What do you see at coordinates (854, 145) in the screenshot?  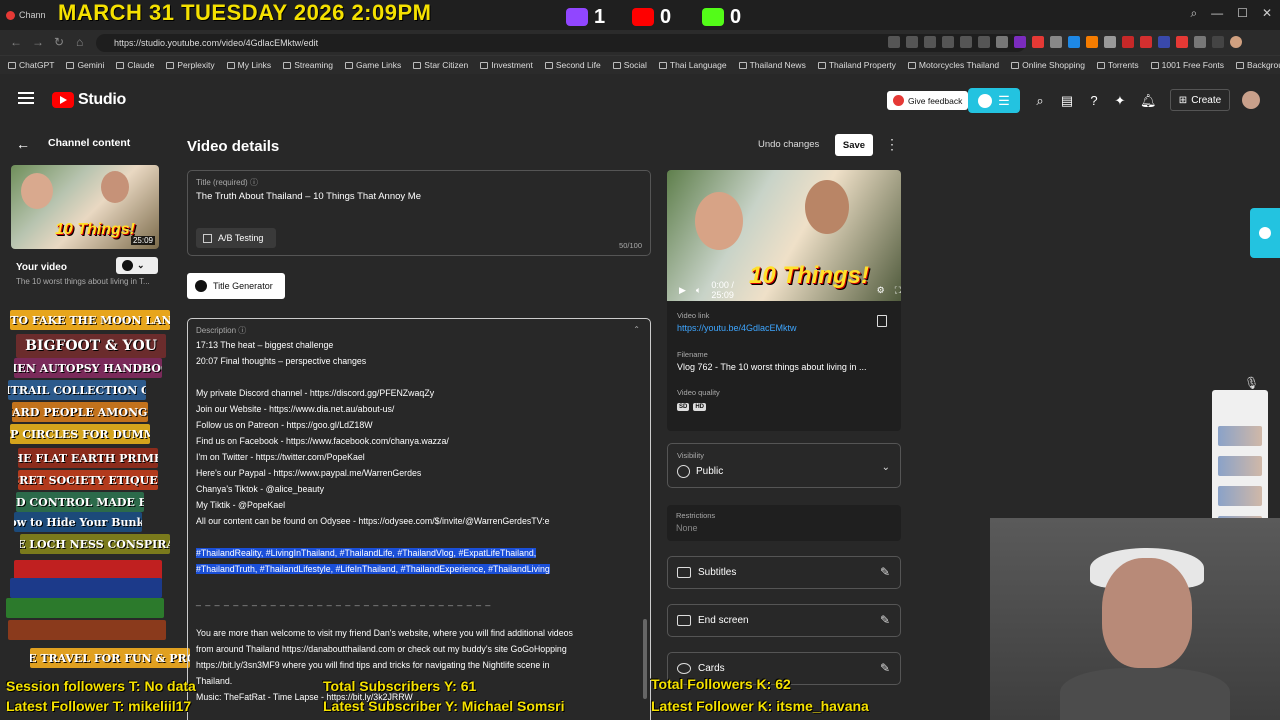 I see `save-button: Save` at bounding box center [854, 145].